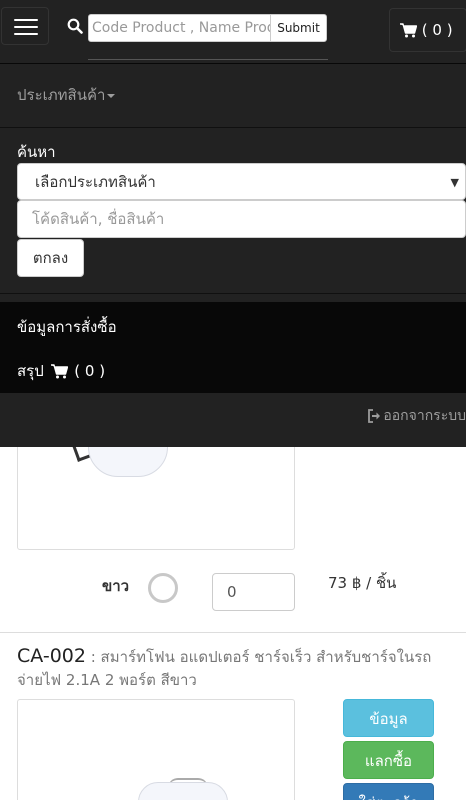 The image size is (466, 800). I want to click on redeem-button: แลกซื้อ, so click(388, 760).